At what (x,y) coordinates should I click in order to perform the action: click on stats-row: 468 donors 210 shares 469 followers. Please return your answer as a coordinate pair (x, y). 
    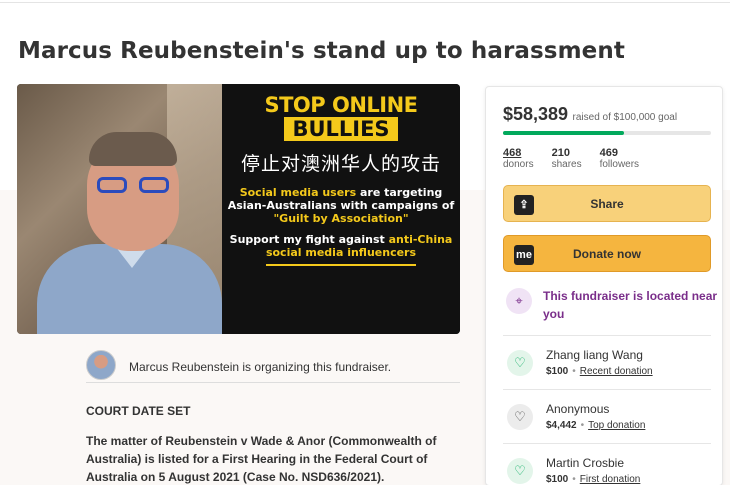
    Looking at the image, I should click on (571, 159).